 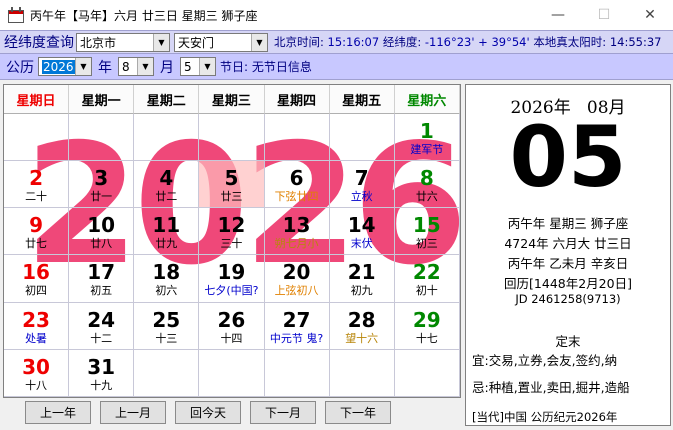 What do you see at coordinates (336, 67) in the screenshot?
I see `date-select-bar: 公历 2026 ▼ 年 8 ▼ 月 5 ▼ 节日: 无节日信息` at bounding box center [336, 67].